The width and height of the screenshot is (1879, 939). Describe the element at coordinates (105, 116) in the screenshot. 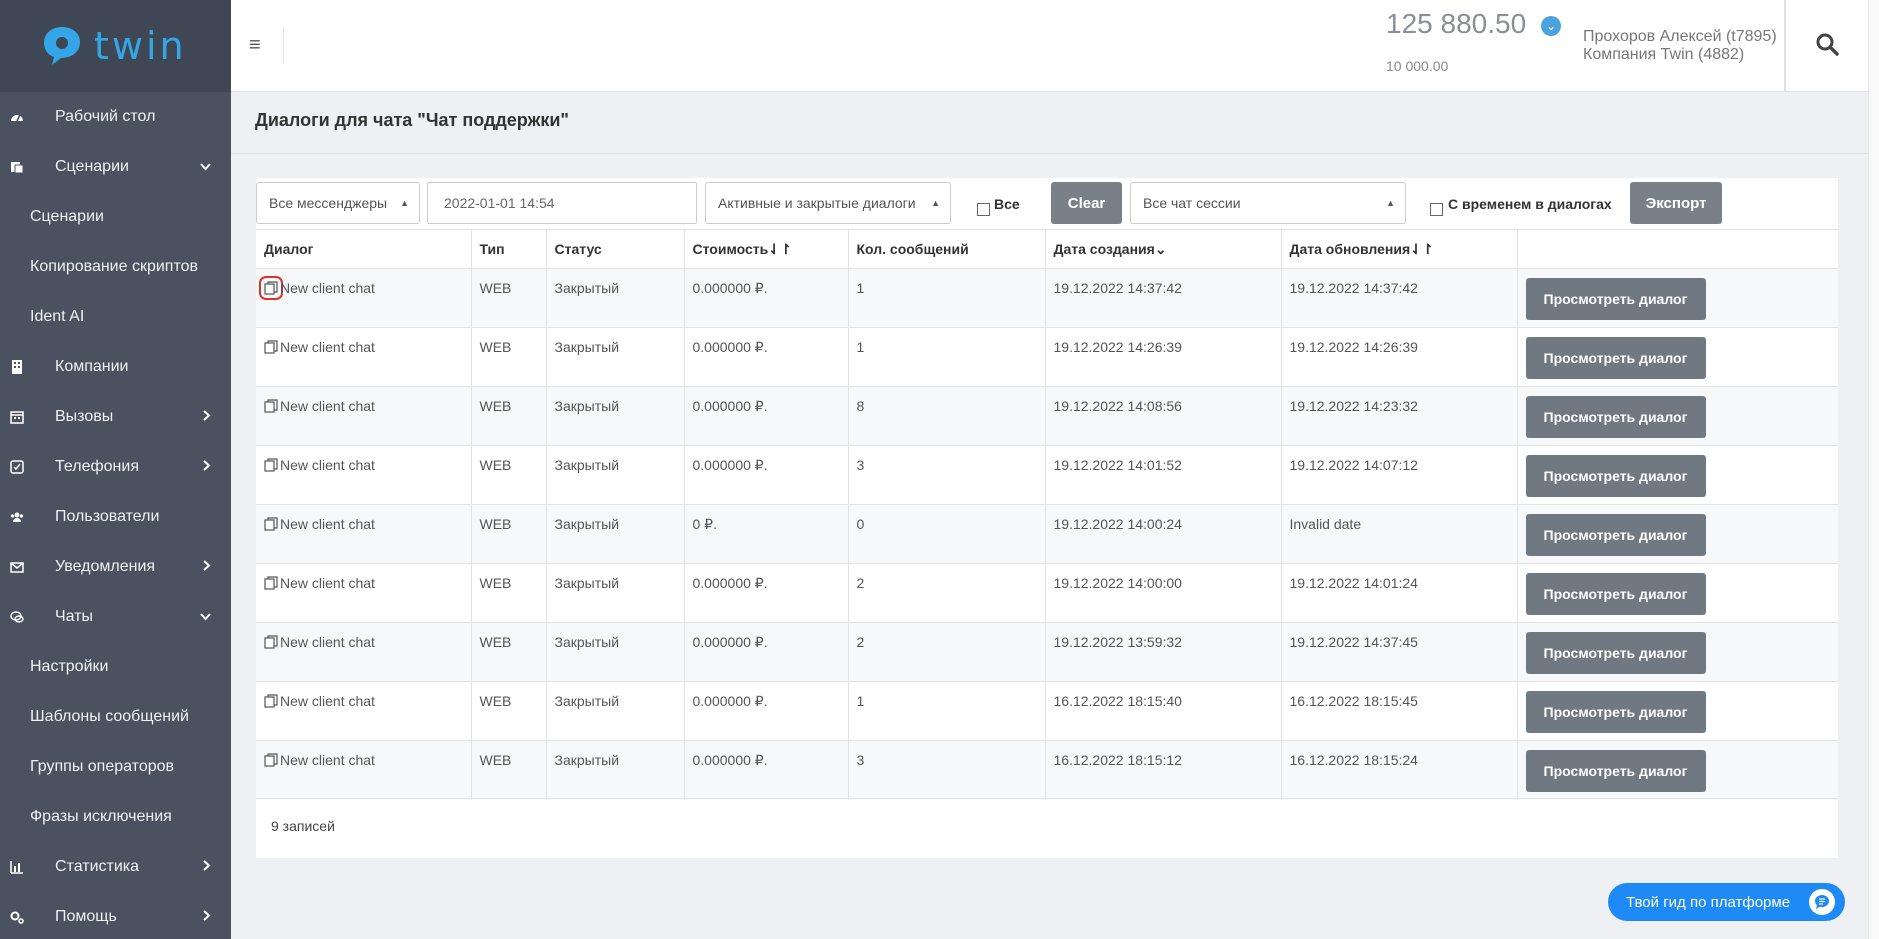

I see `sidebar-item-label: Рабочий стол` at that location.